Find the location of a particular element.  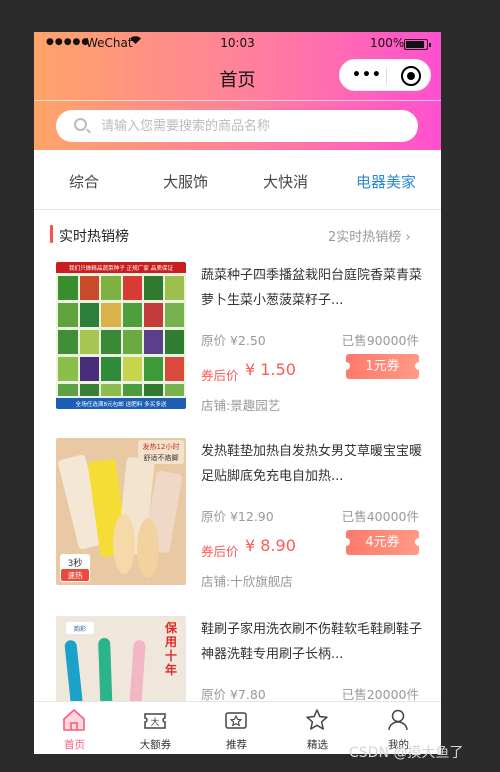

original-price: 原价 ¥2.50 is located at coordinates (233, 340).